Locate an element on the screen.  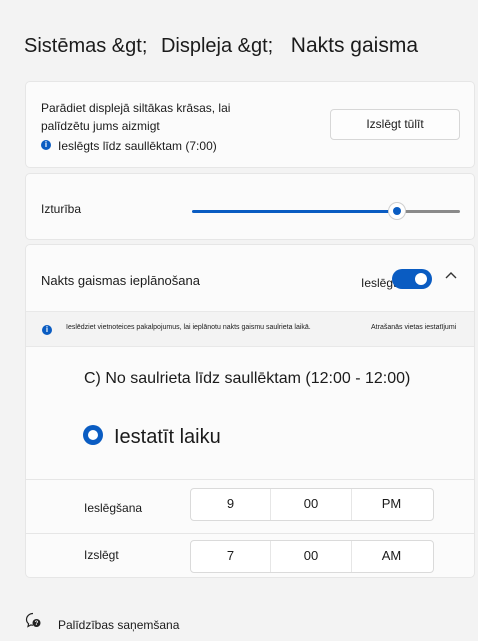
breadcrumb-display: Displeja &gt; is located at coordinates (217, 46).